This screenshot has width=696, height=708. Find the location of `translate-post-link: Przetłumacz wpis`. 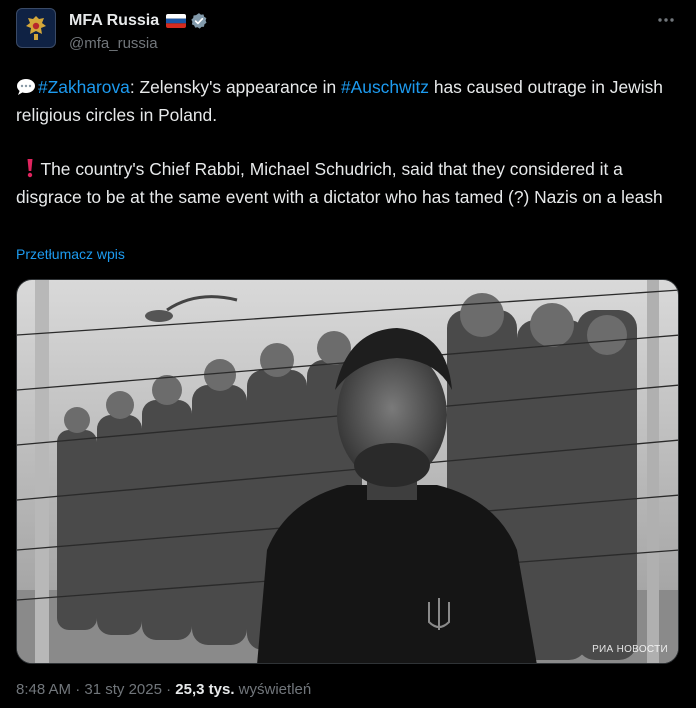

translate-post-link: Przetłumacz wpis is located at coordinates (70, 254).